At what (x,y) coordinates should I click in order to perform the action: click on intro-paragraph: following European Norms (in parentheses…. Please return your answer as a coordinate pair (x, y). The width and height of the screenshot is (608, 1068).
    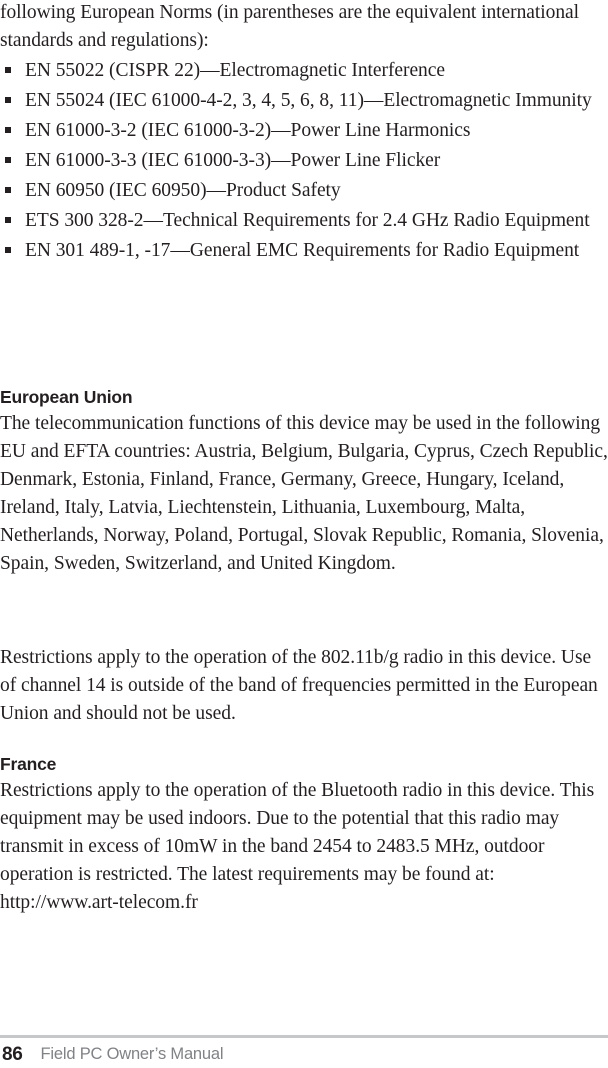
    Looking at the image, I should click on (289, 26).